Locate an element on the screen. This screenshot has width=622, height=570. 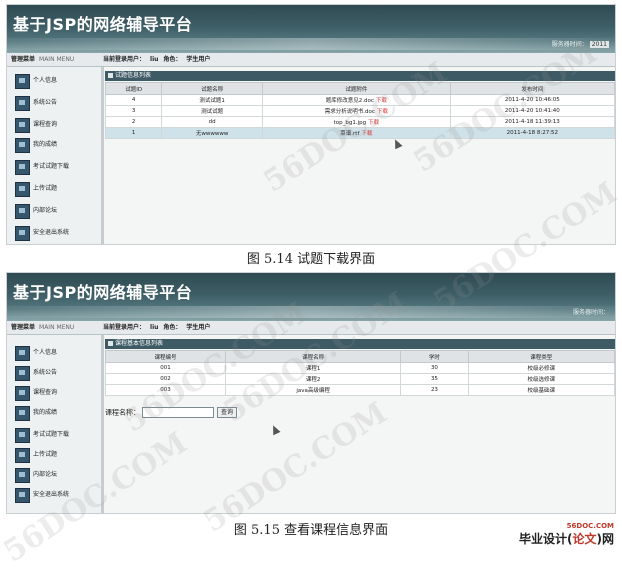
course-search: 课程名称： 查询 is located at coordinates (171, 412).